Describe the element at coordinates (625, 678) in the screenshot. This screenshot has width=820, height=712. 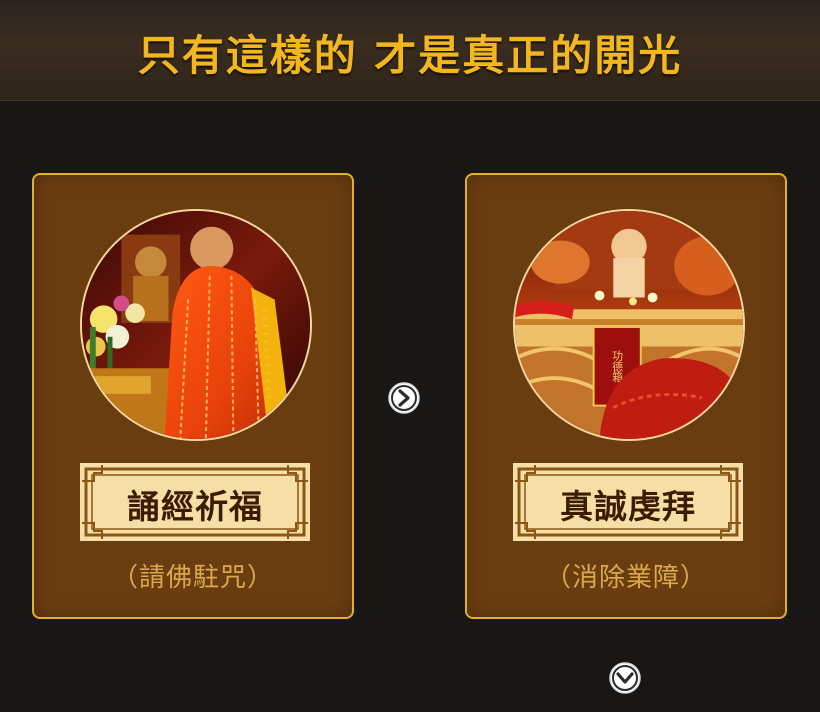
I see `chevron-down-circle-icon` at that location.